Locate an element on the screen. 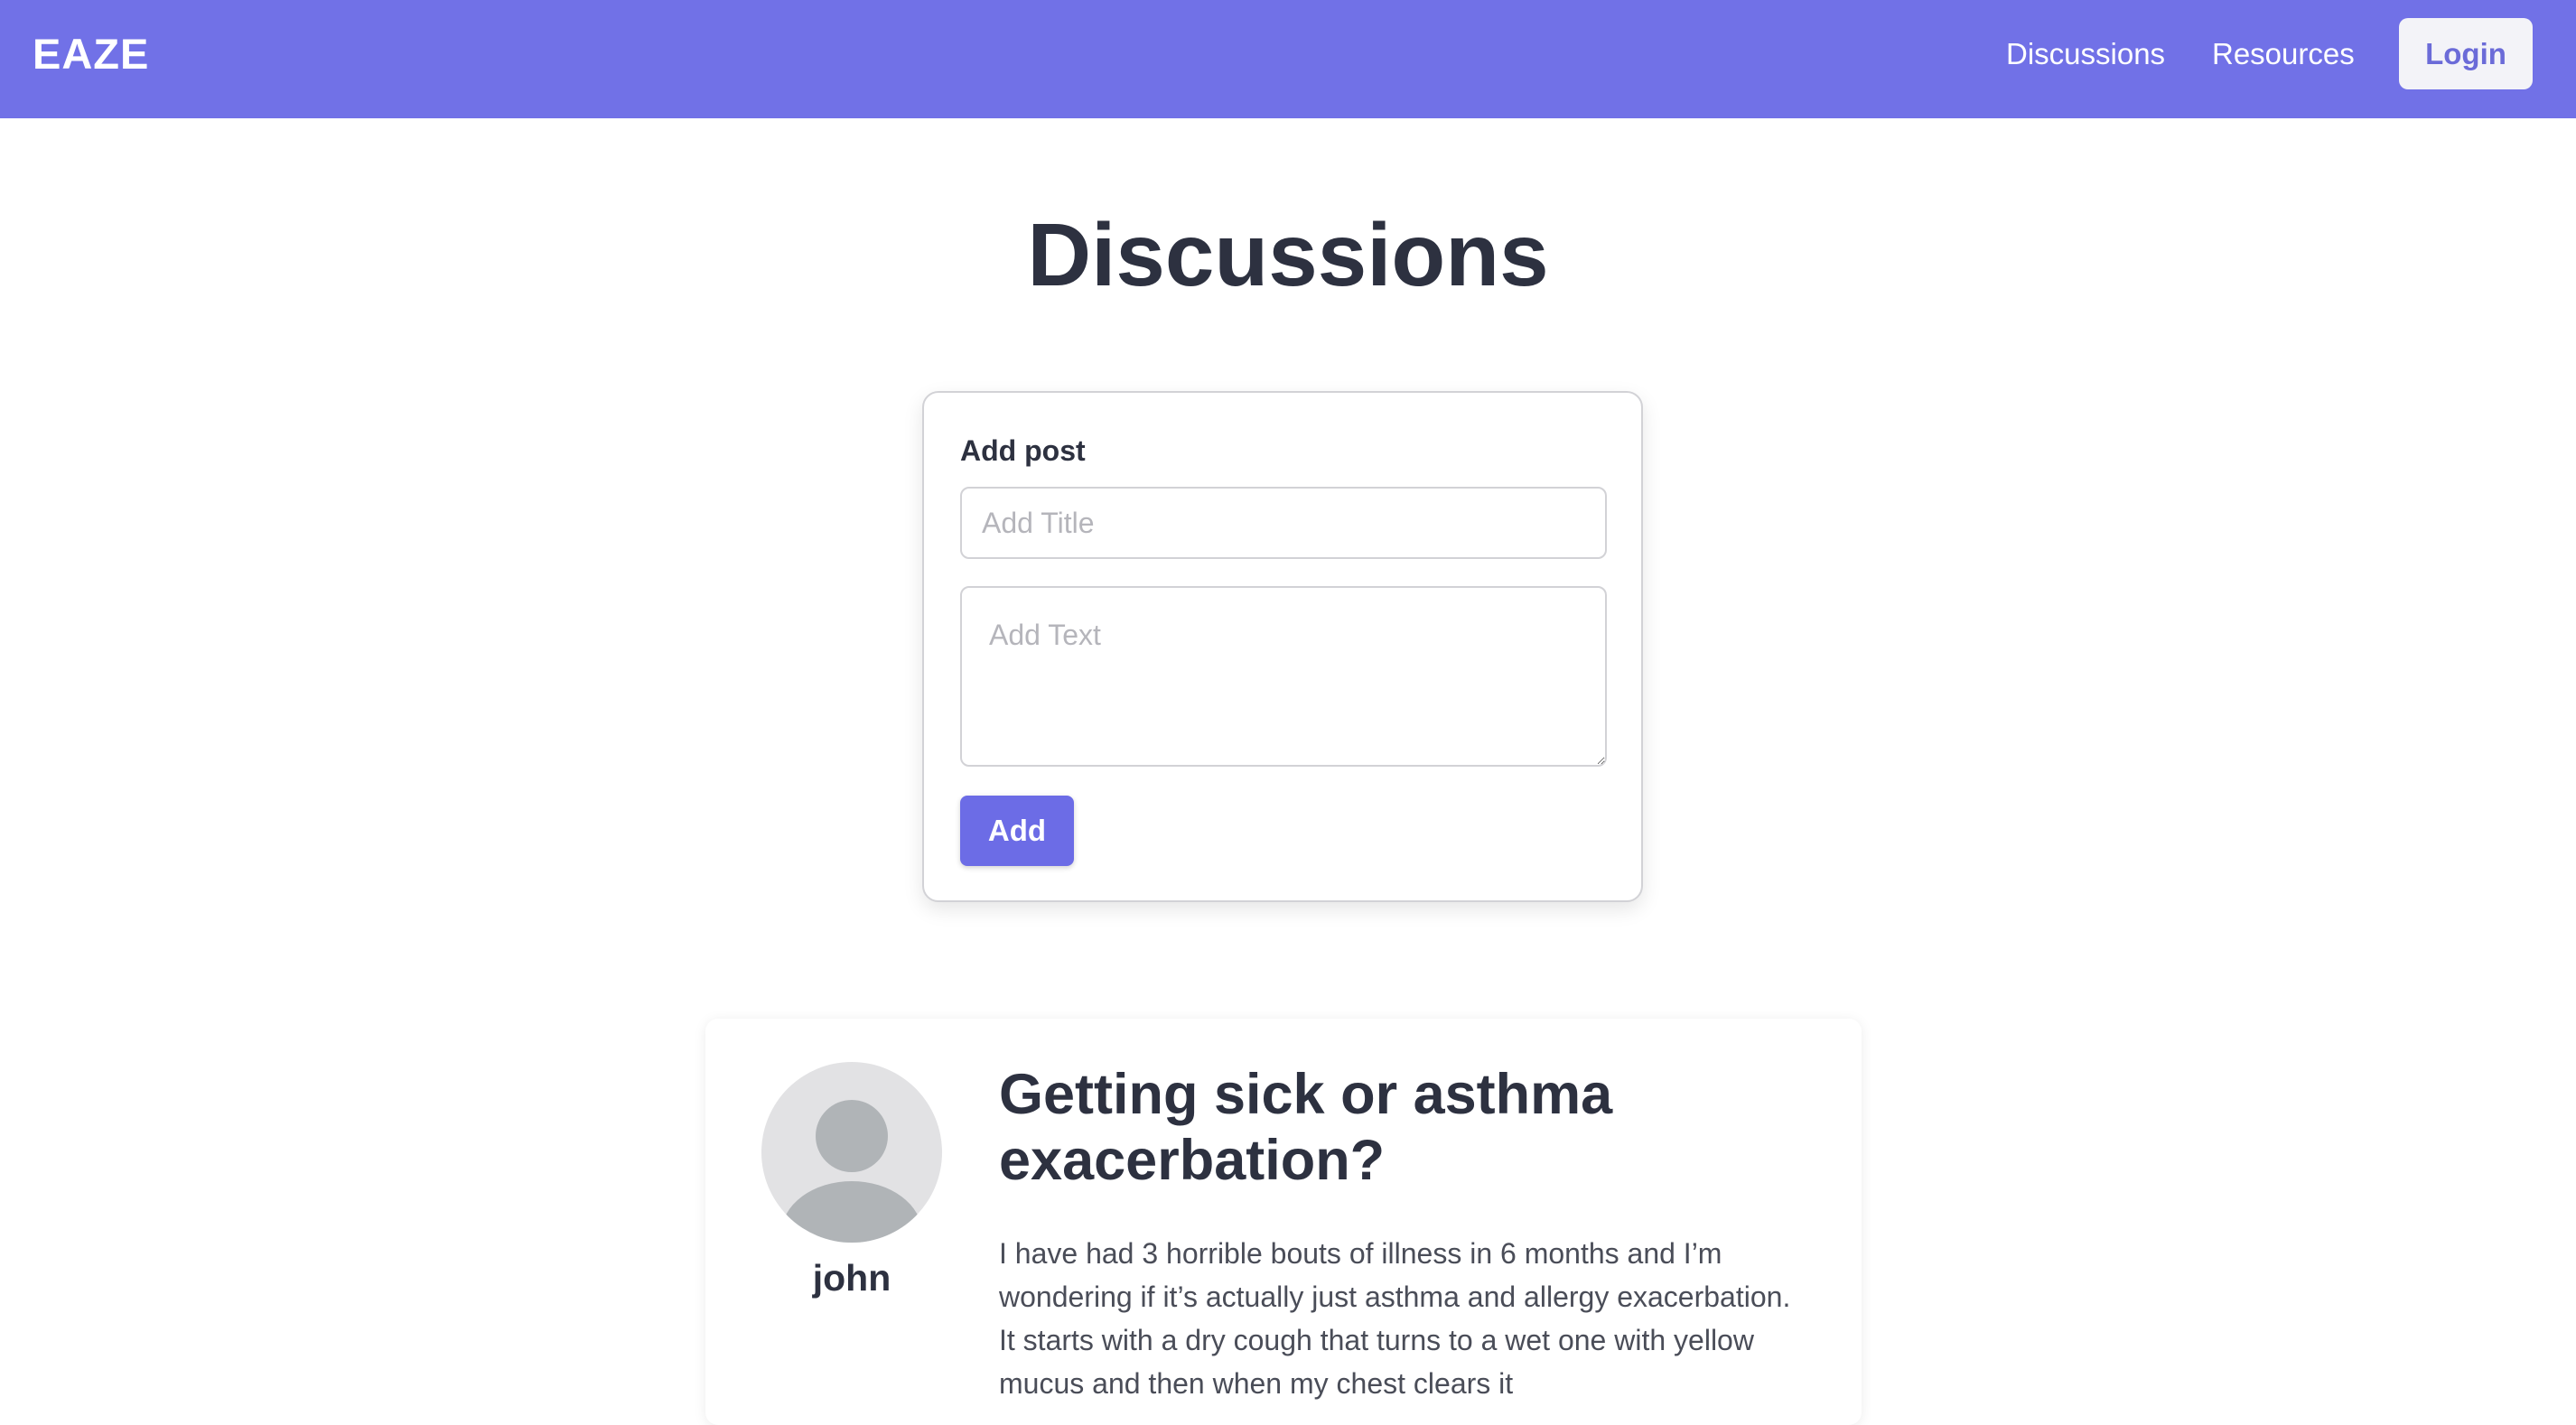 This screenshot has height=1425, width=2576. login-button: Login is located at coordinates (2466, 53).